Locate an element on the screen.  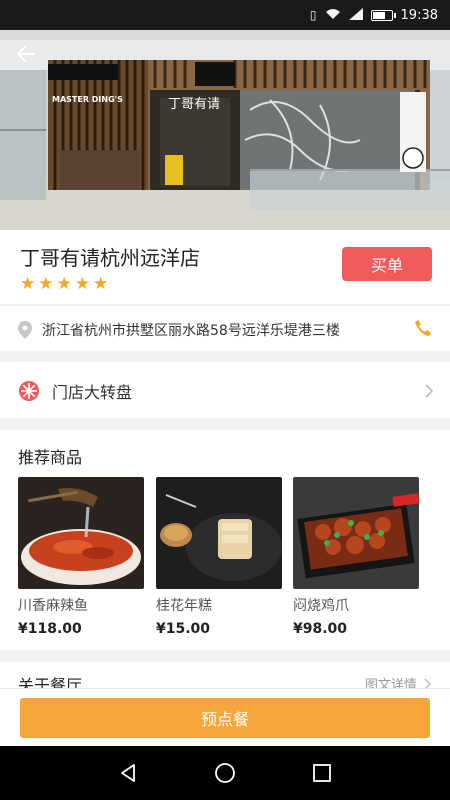
buy-button: 买单 is located at coordinates (387, 264).